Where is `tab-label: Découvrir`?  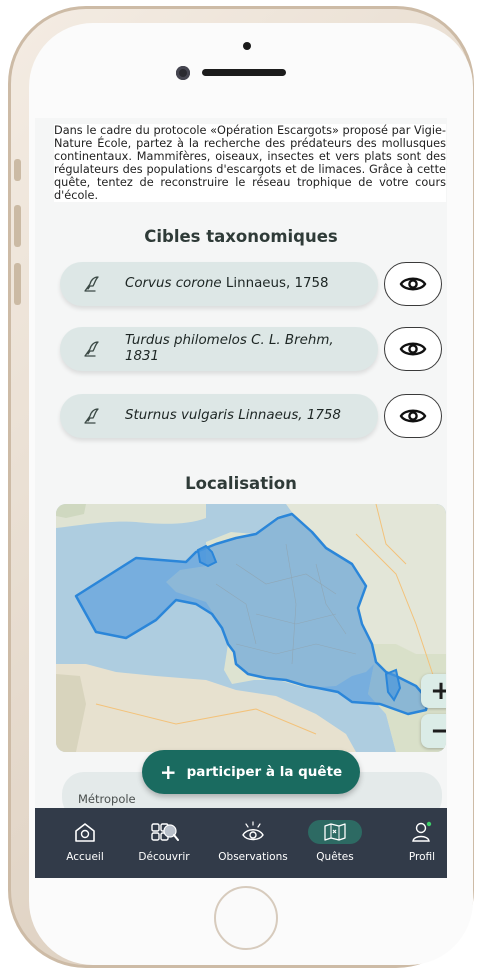 tab-label: Découvrir is located at coordinates (164, 857).